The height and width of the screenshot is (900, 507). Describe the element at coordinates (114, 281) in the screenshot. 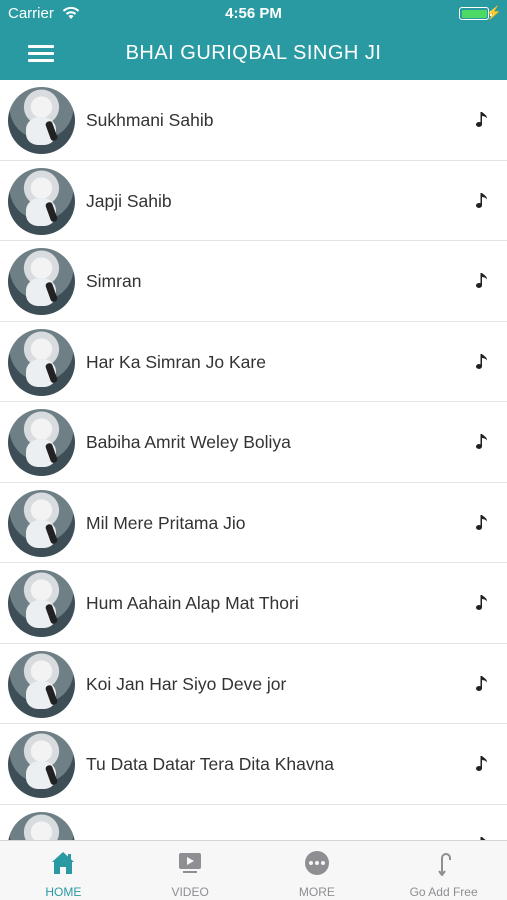

I see `track-title: Simran` at that location.